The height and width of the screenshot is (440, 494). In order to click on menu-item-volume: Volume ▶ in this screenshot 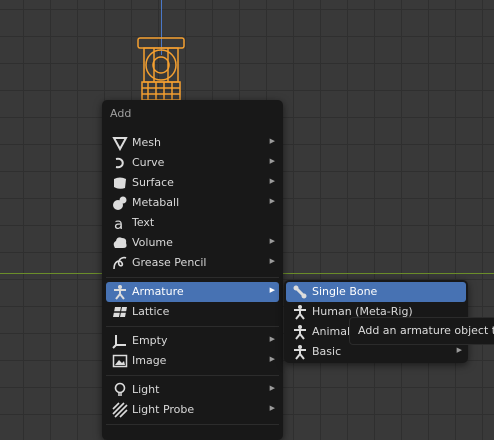, I will do `click(192, 243)`.